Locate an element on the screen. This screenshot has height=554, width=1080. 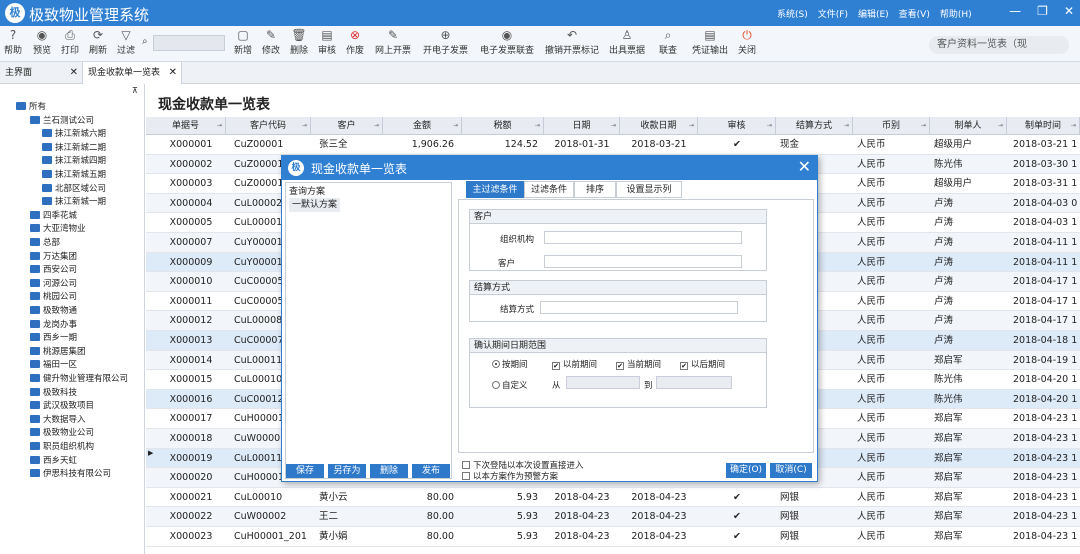
tree-node: 龙岗办事 is located at coordinates (53, 325).